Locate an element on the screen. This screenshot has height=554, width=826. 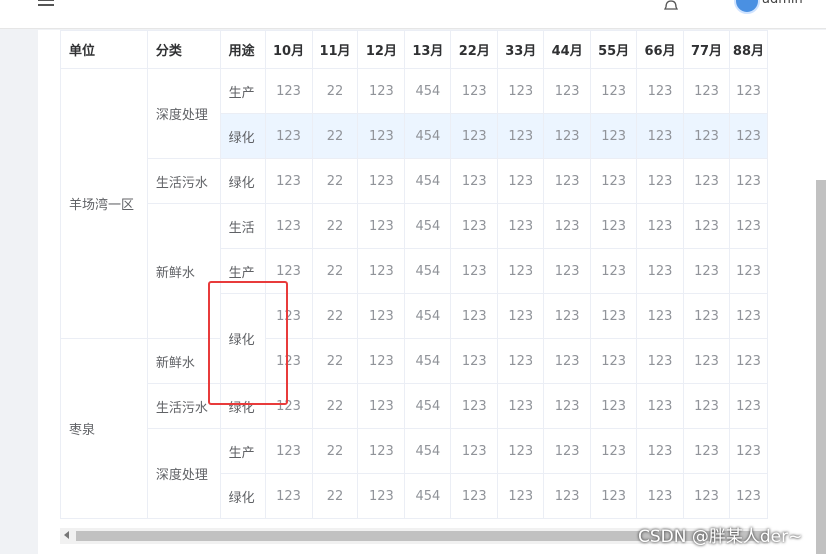
column-header: 33月 is located at coordinates (521, 49).